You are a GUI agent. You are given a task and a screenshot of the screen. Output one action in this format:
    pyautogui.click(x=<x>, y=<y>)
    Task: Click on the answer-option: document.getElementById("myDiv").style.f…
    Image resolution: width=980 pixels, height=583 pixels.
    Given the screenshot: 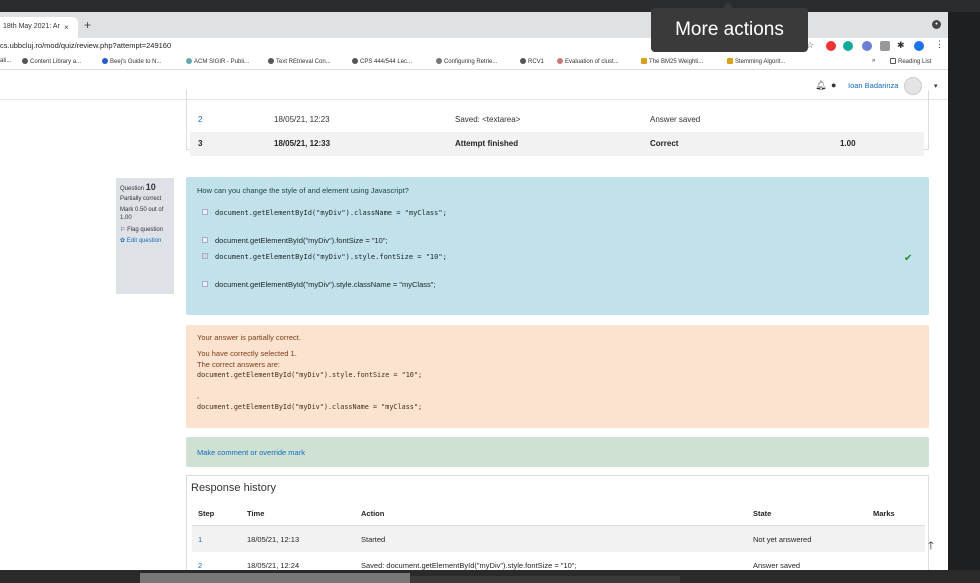 What is the action you would take?
    pyautogui.click(x=324, y=257)
    